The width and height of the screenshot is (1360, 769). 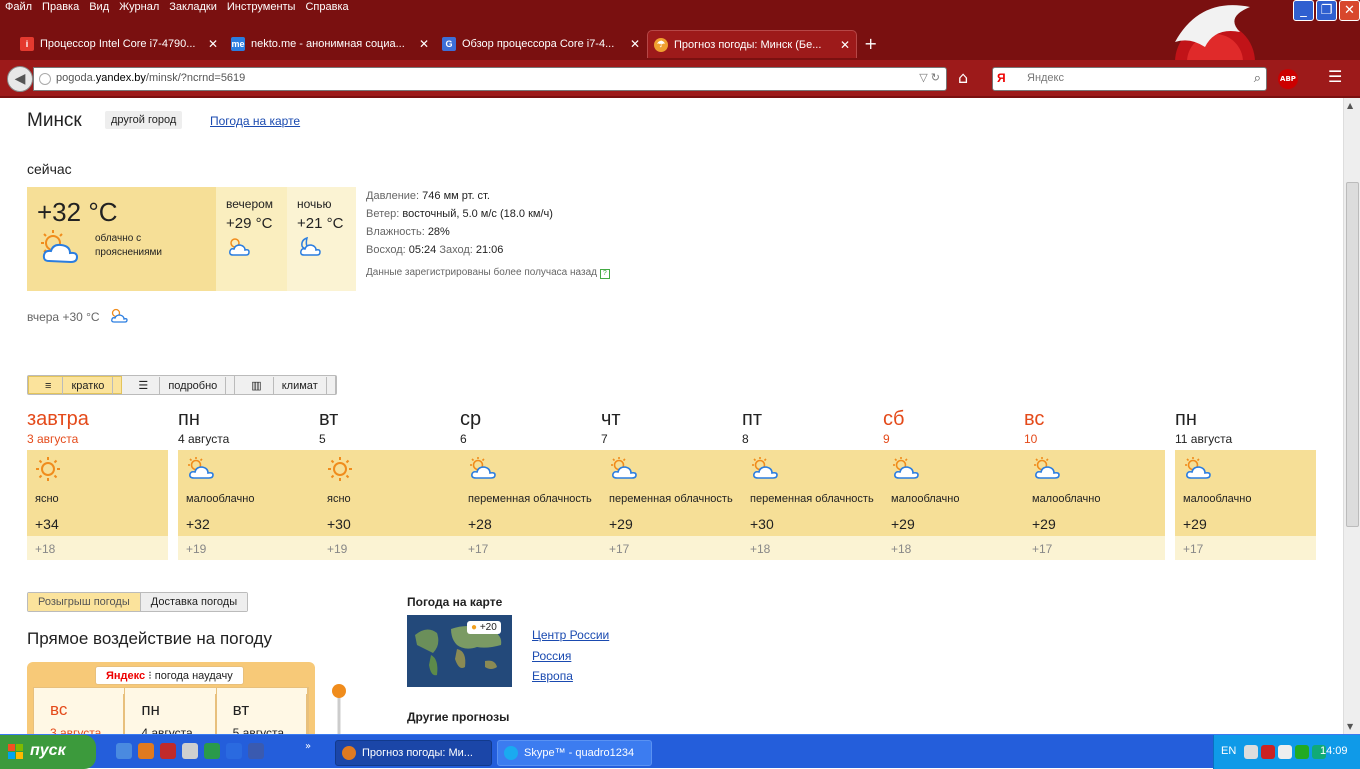 I want to click on lottery-day: вс 3 августа, so click(x=80, y=711).